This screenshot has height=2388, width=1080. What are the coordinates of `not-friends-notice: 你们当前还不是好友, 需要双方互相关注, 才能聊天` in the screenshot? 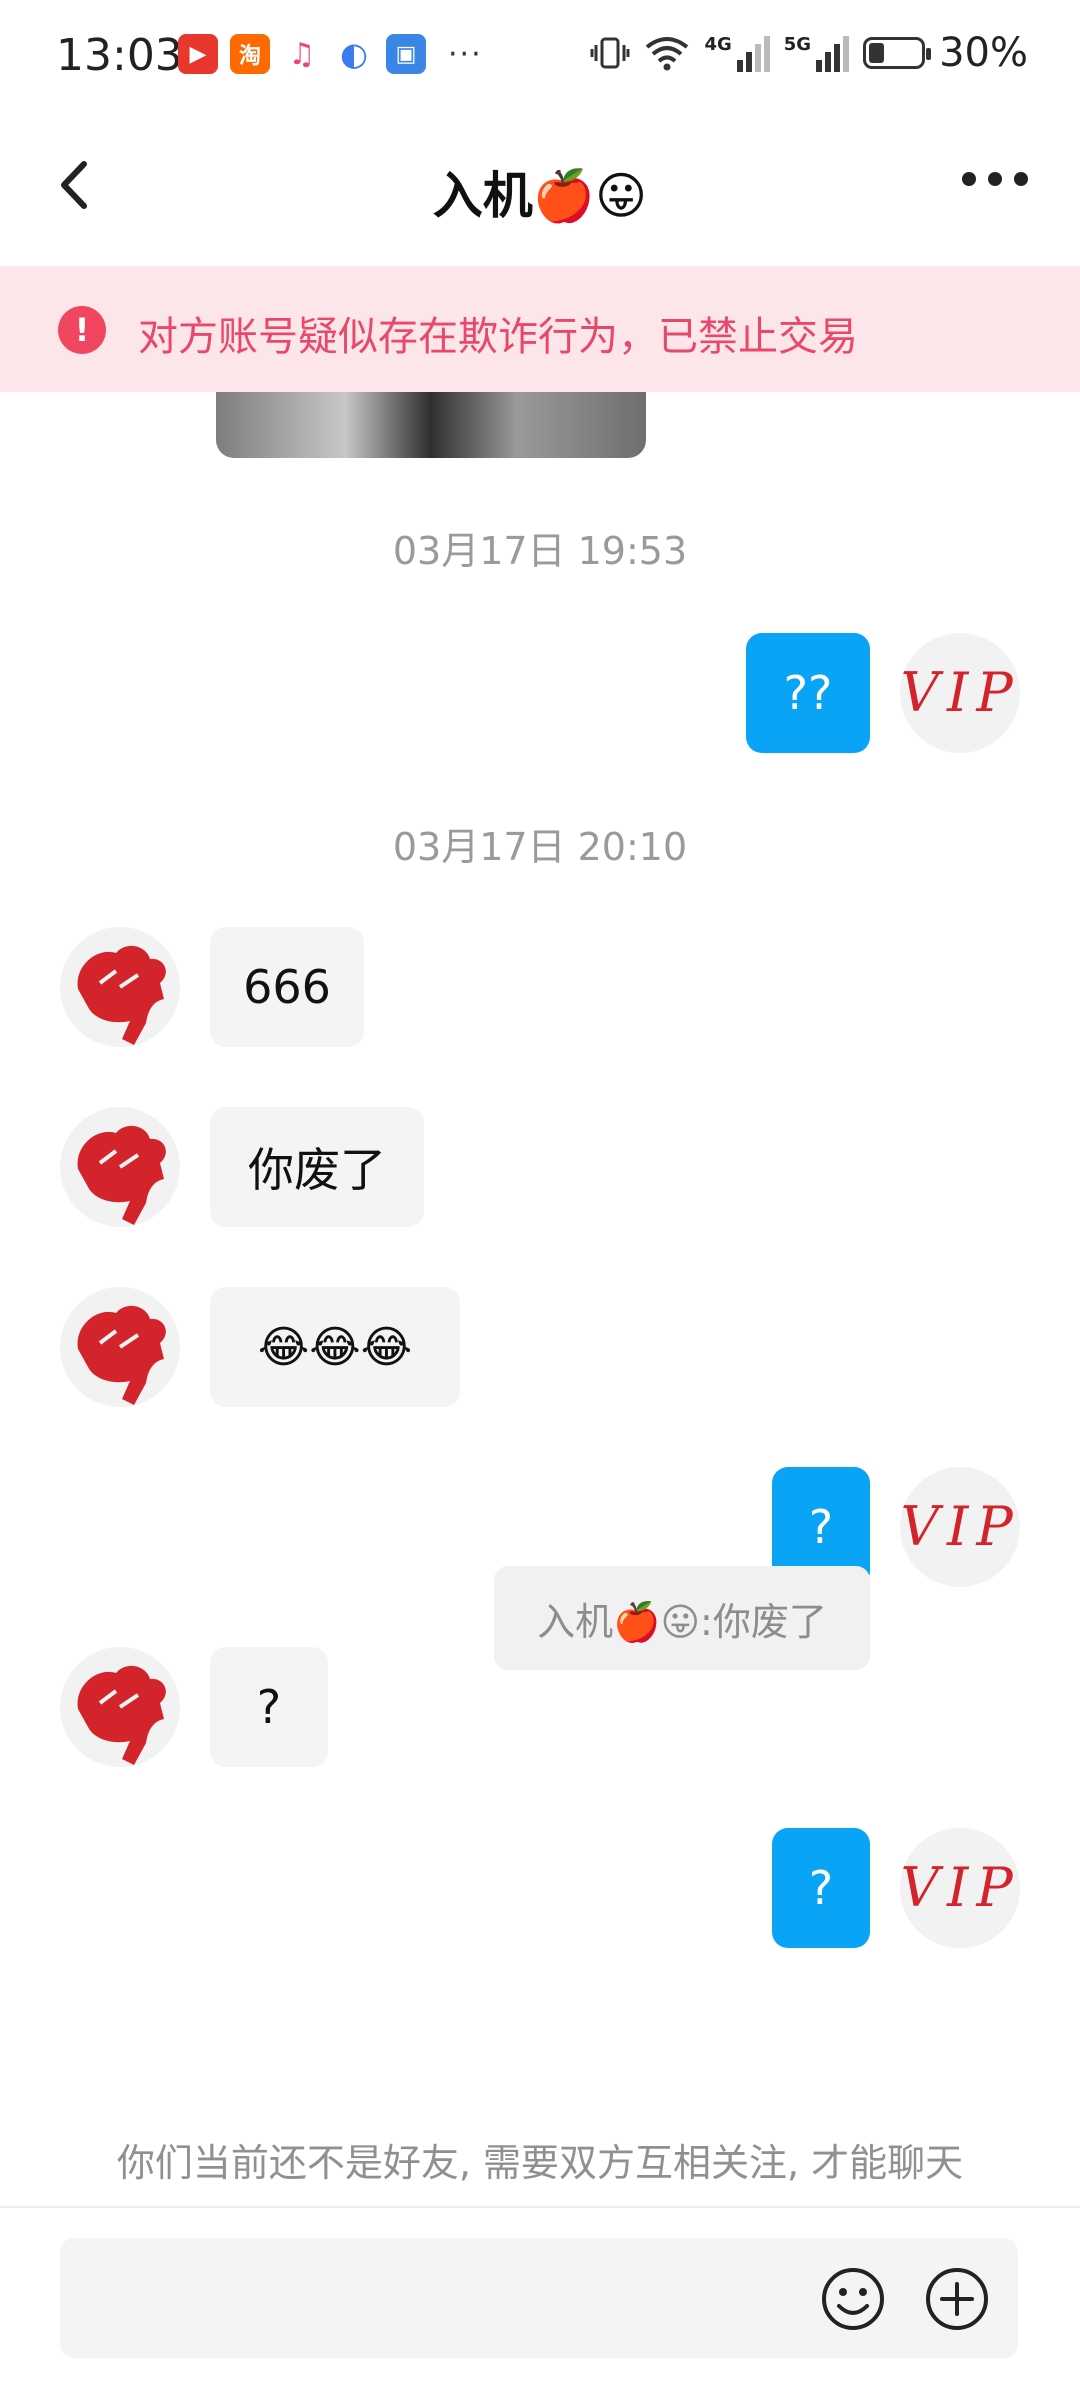 It's located at (540, 2163).